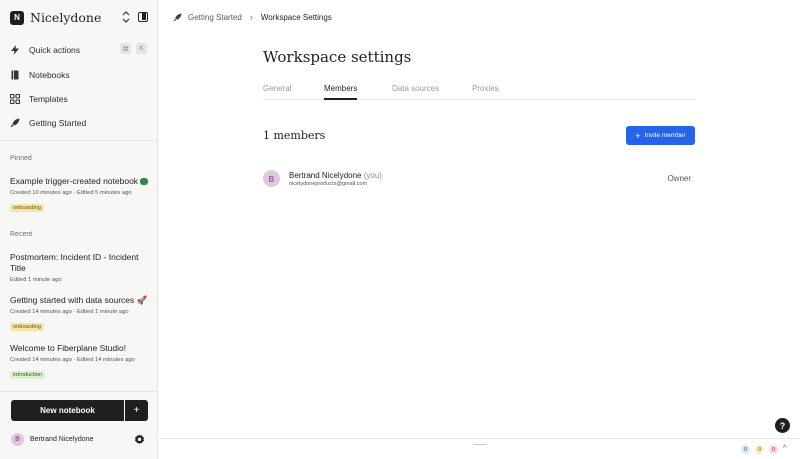 The width and height of the screenshot is (800, 459). What do you see at coordinates (58, 123) in the screenshot?
I see `sidebar-item-label: Getting Started` at bounding box center [58, 123].